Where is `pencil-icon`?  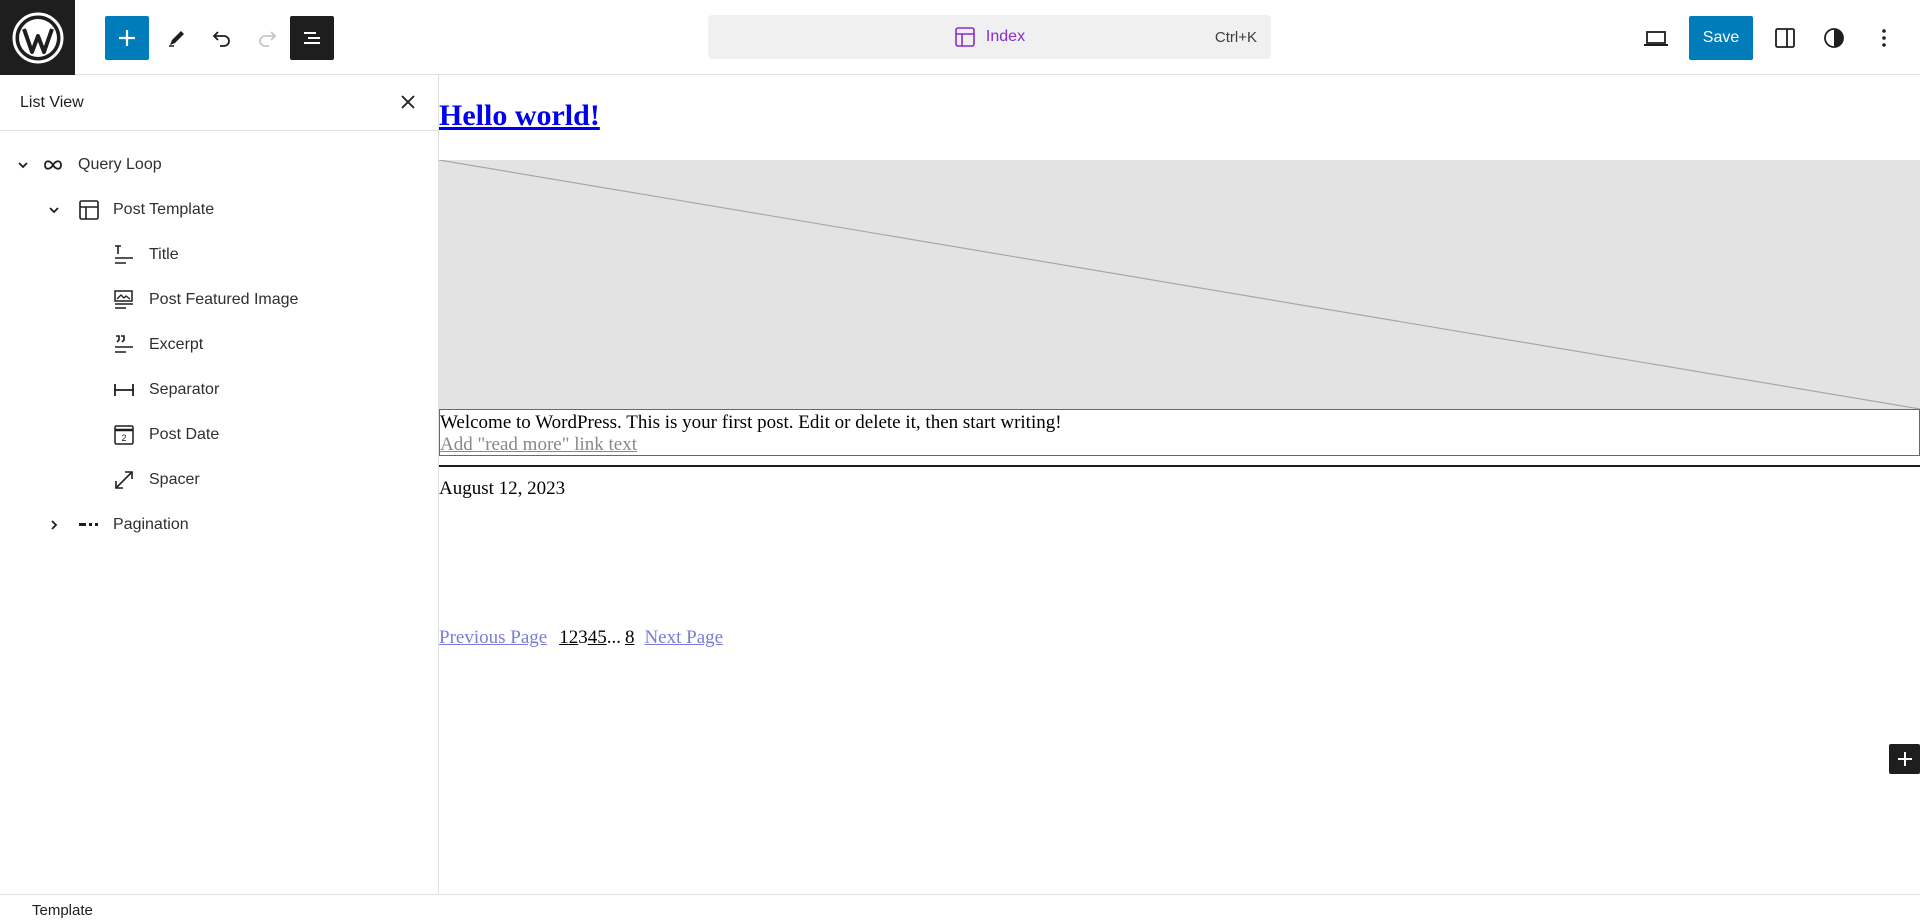
pencil-icon is located at coordinates (176, 39).